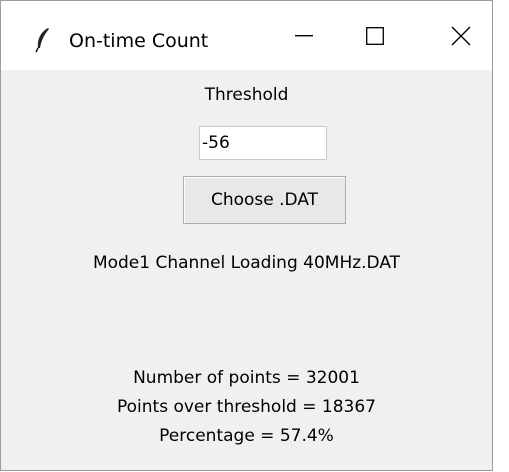 This screenshot has width=509, height=472. I want to click on selected-file-label: Mode1 Channel Loading 40MHz.DAT, so click(246, 263).